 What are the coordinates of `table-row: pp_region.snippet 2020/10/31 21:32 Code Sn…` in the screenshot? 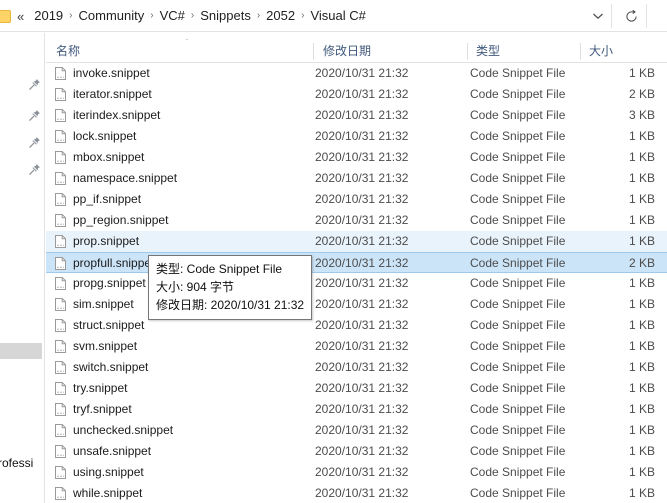 It's located at (356, 220).